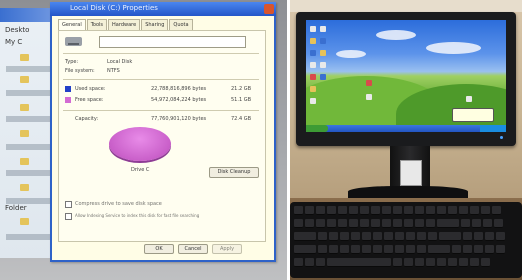  What do you see at coordinates (473, 115) in the screenshot?
I see `notification-balloon` at bounding box center [473, 115].